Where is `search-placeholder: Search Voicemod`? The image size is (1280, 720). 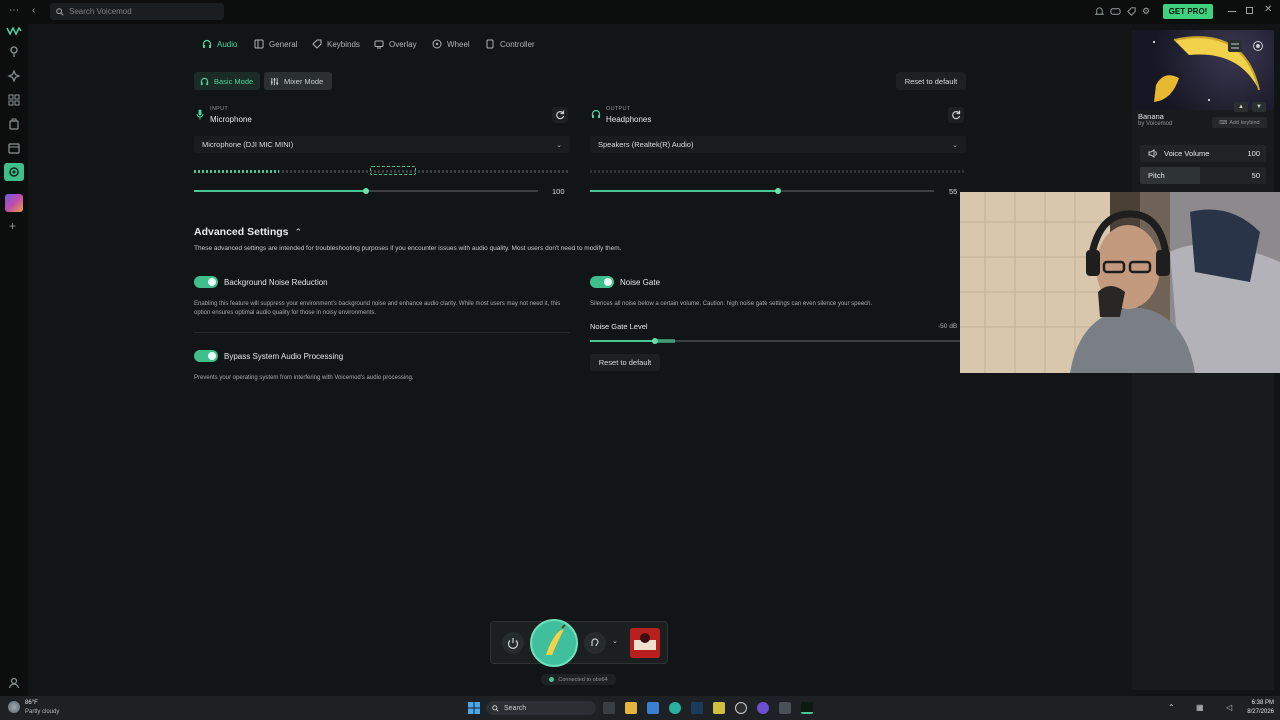
search-placeholder: Search Voicemod is located at coordinates (100, 11).